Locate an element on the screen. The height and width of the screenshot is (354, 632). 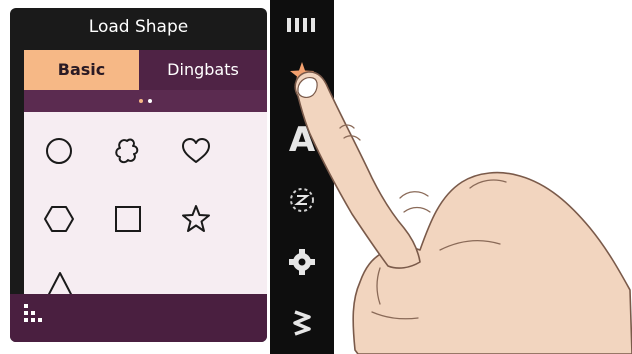
bars-tool-button is located at coordinates (302, 25).